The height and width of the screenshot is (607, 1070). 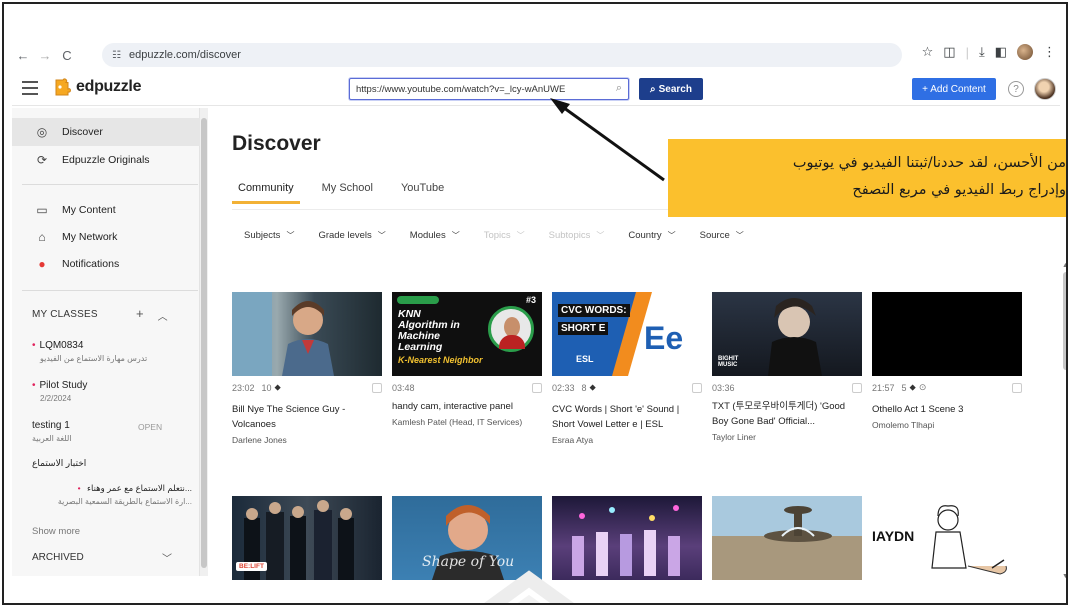 What do you see at coordinates (440, 360) in the screenshot?
I see `knn-subtitle: K-Nearest Neighbor` at bounding box center [440, 360].